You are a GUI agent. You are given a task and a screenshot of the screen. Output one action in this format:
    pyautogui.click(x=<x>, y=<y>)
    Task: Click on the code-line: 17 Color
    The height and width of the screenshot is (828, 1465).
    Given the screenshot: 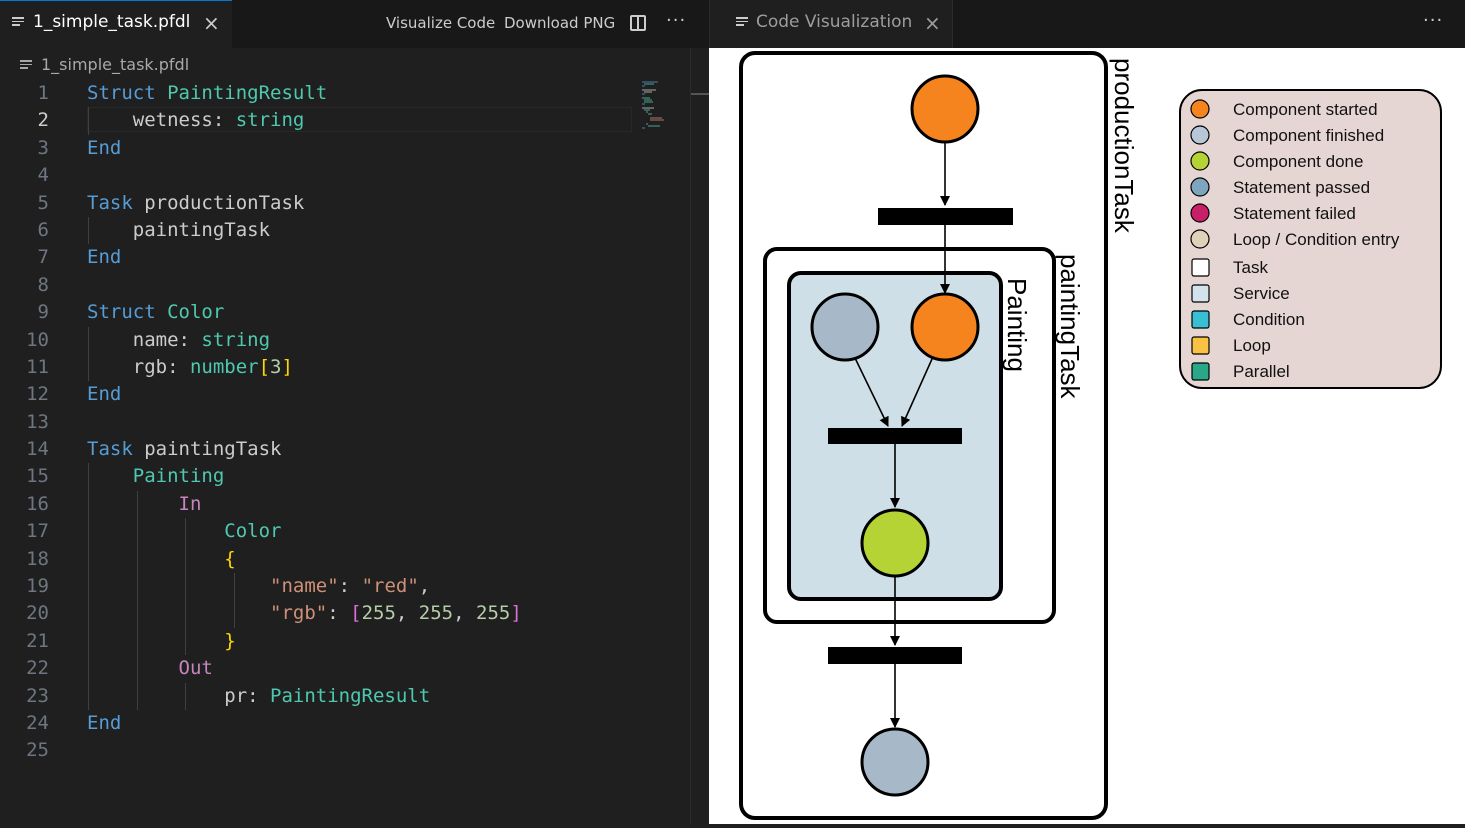 What is the action you would take?
    pyautogui.click(x=345, y=532)
    